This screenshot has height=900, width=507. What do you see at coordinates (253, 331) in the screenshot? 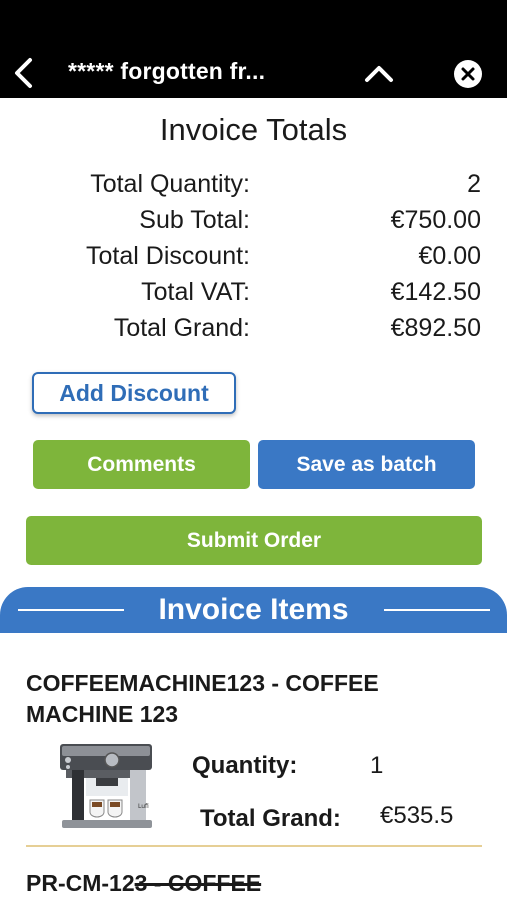
I see `total-grand-row: Total Grand: €892.50` at bounding box center [253, 331].